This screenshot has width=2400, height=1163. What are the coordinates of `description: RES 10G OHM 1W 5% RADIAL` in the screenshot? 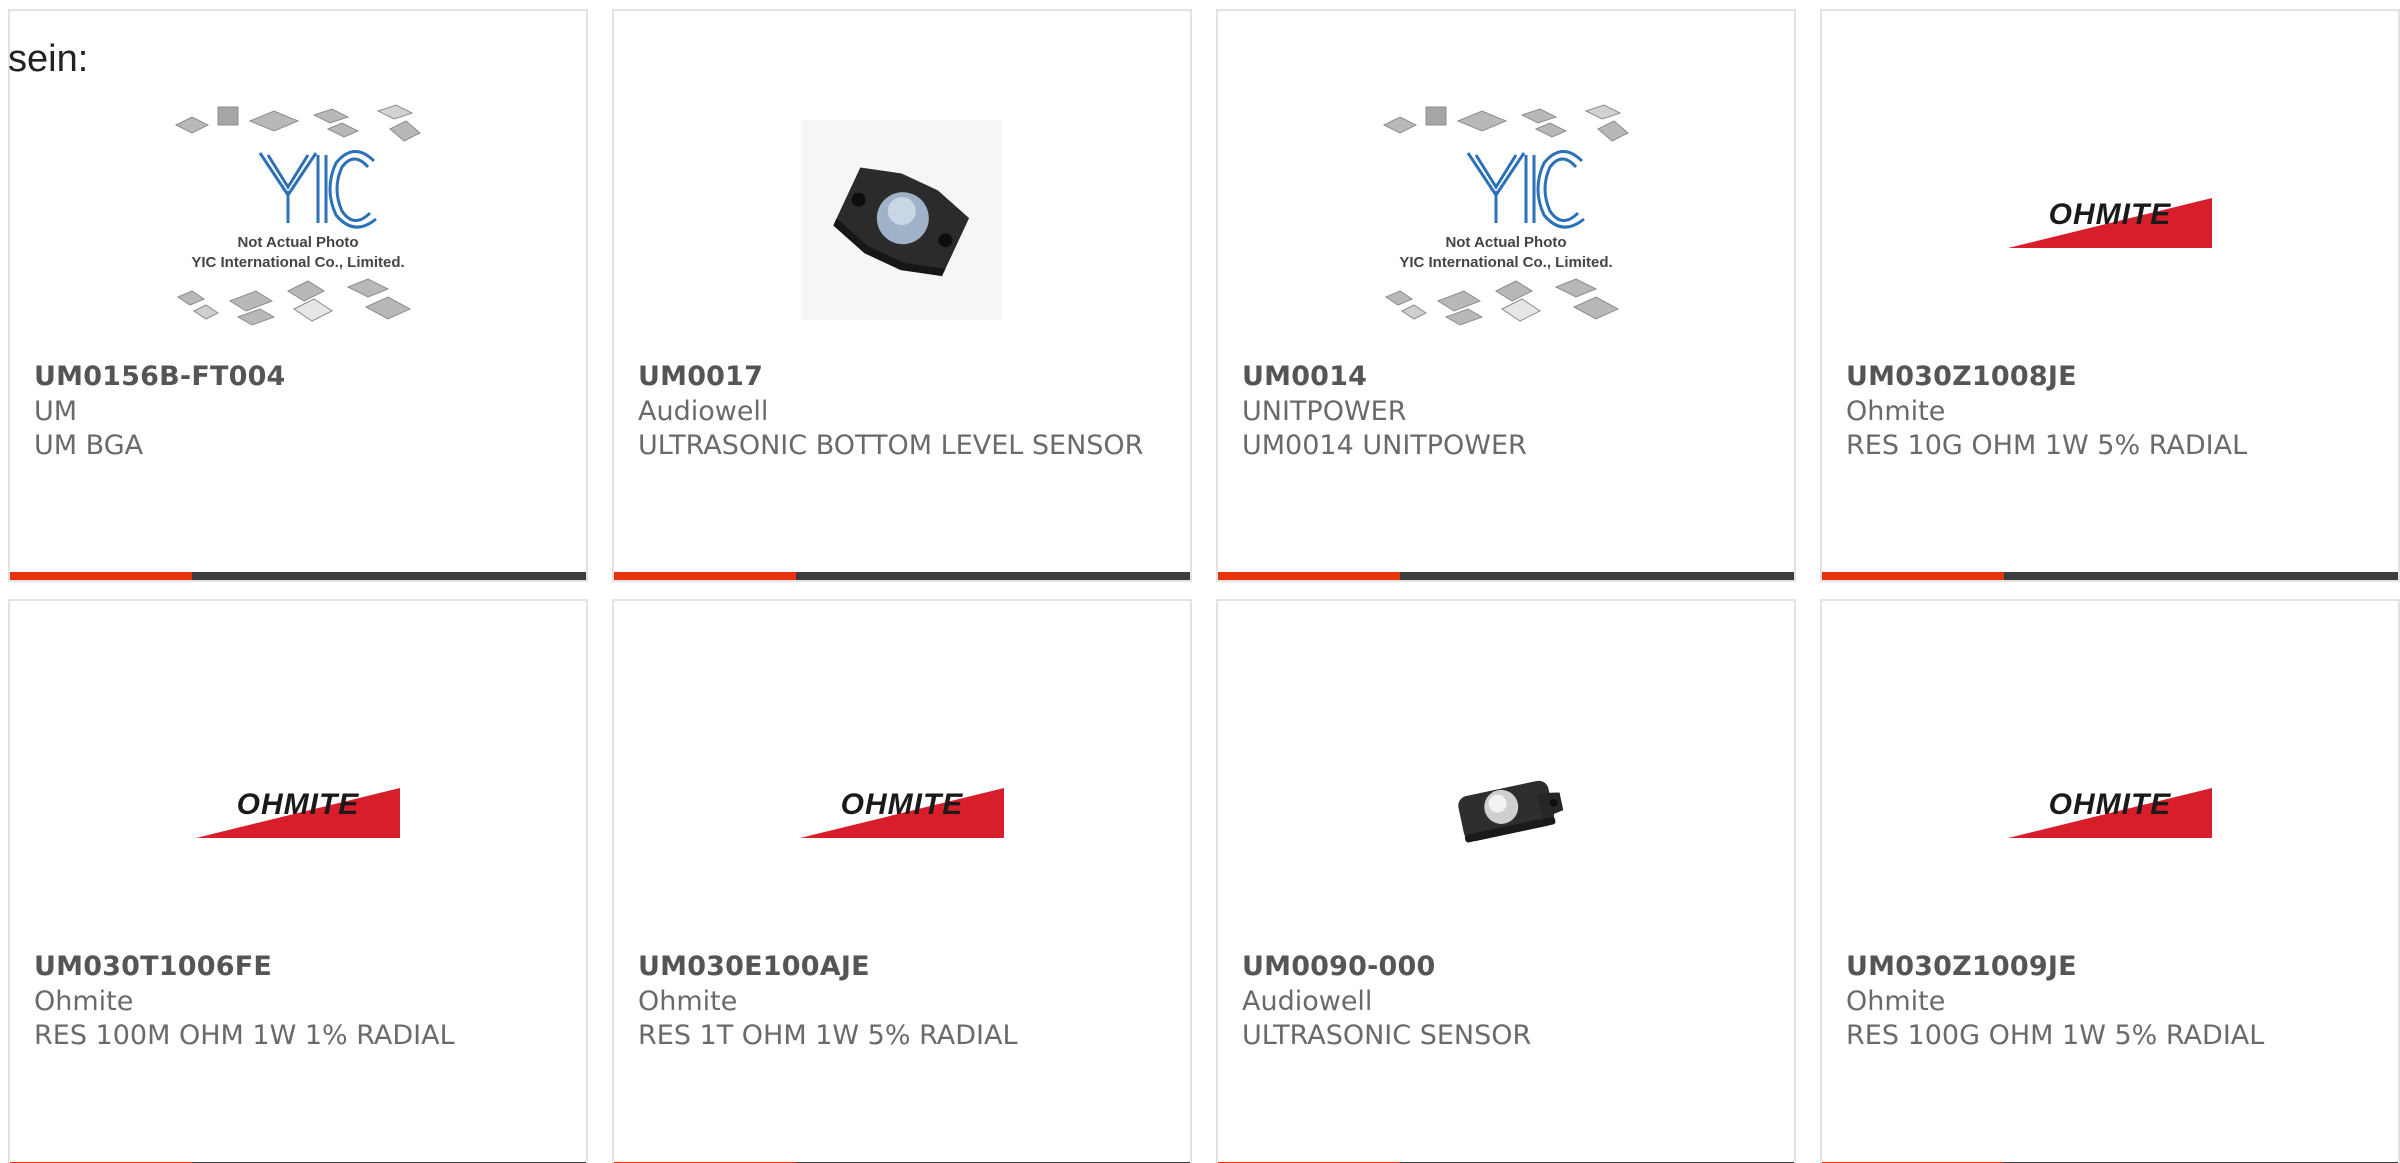 It's located at (2047, 445).